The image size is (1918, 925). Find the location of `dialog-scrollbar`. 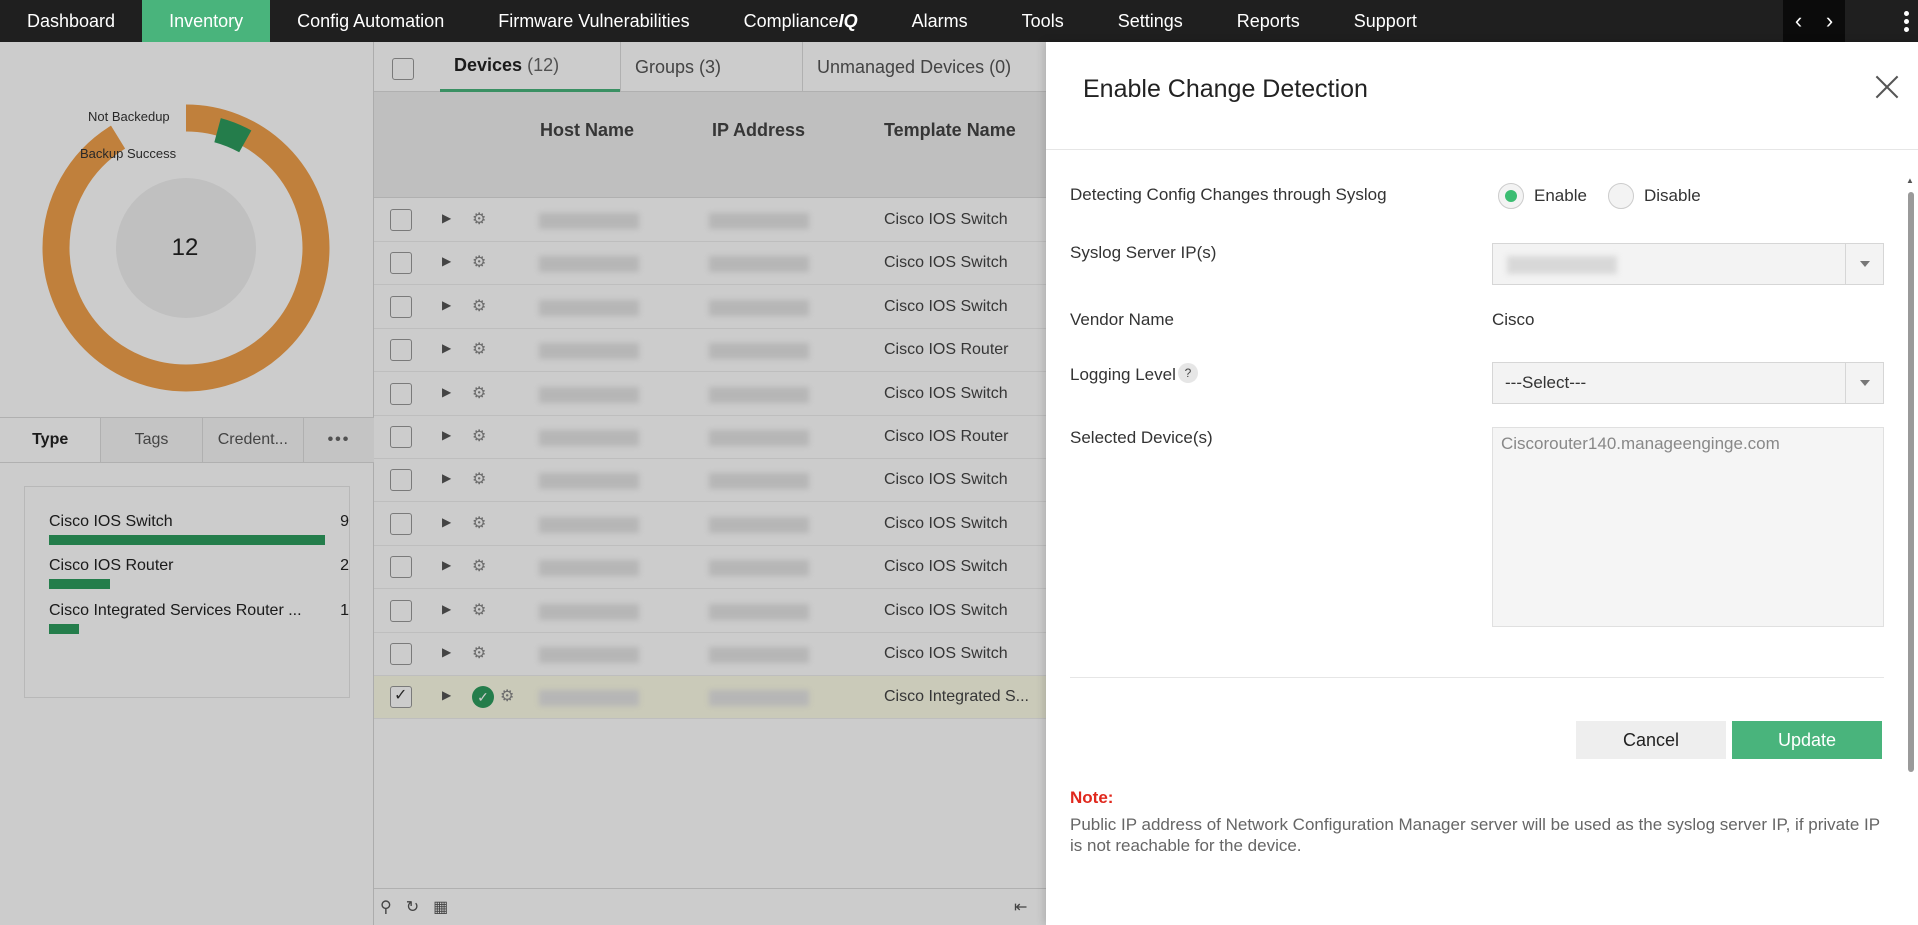

dialog-scrollbar is located at coordinates (1911, 482).